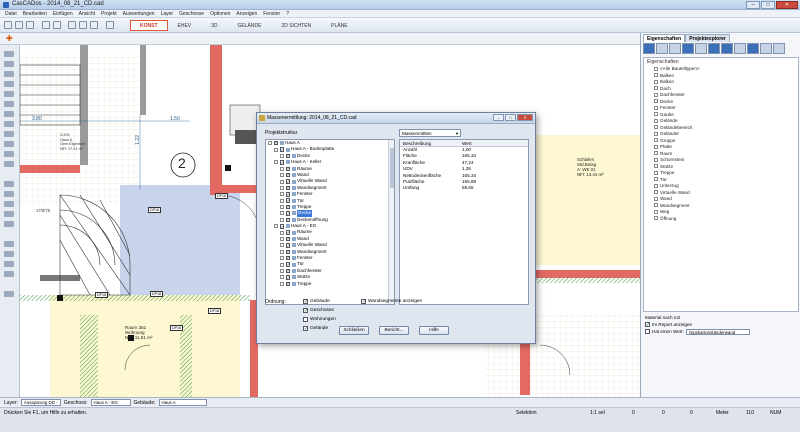  Describe the element at coordinates (9, 244) in the screenshot. I see `move-tool-icon` at that location.